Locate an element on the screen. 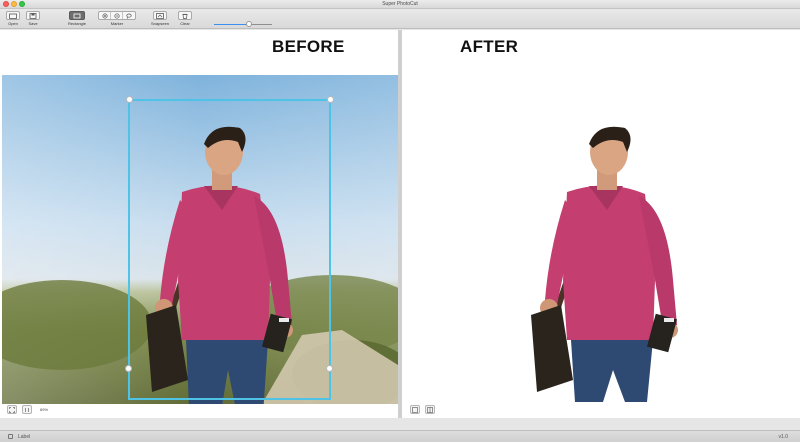 This screenshot has width=800, height=442. selection-handle-top-right is located at coordinates (330, 99).